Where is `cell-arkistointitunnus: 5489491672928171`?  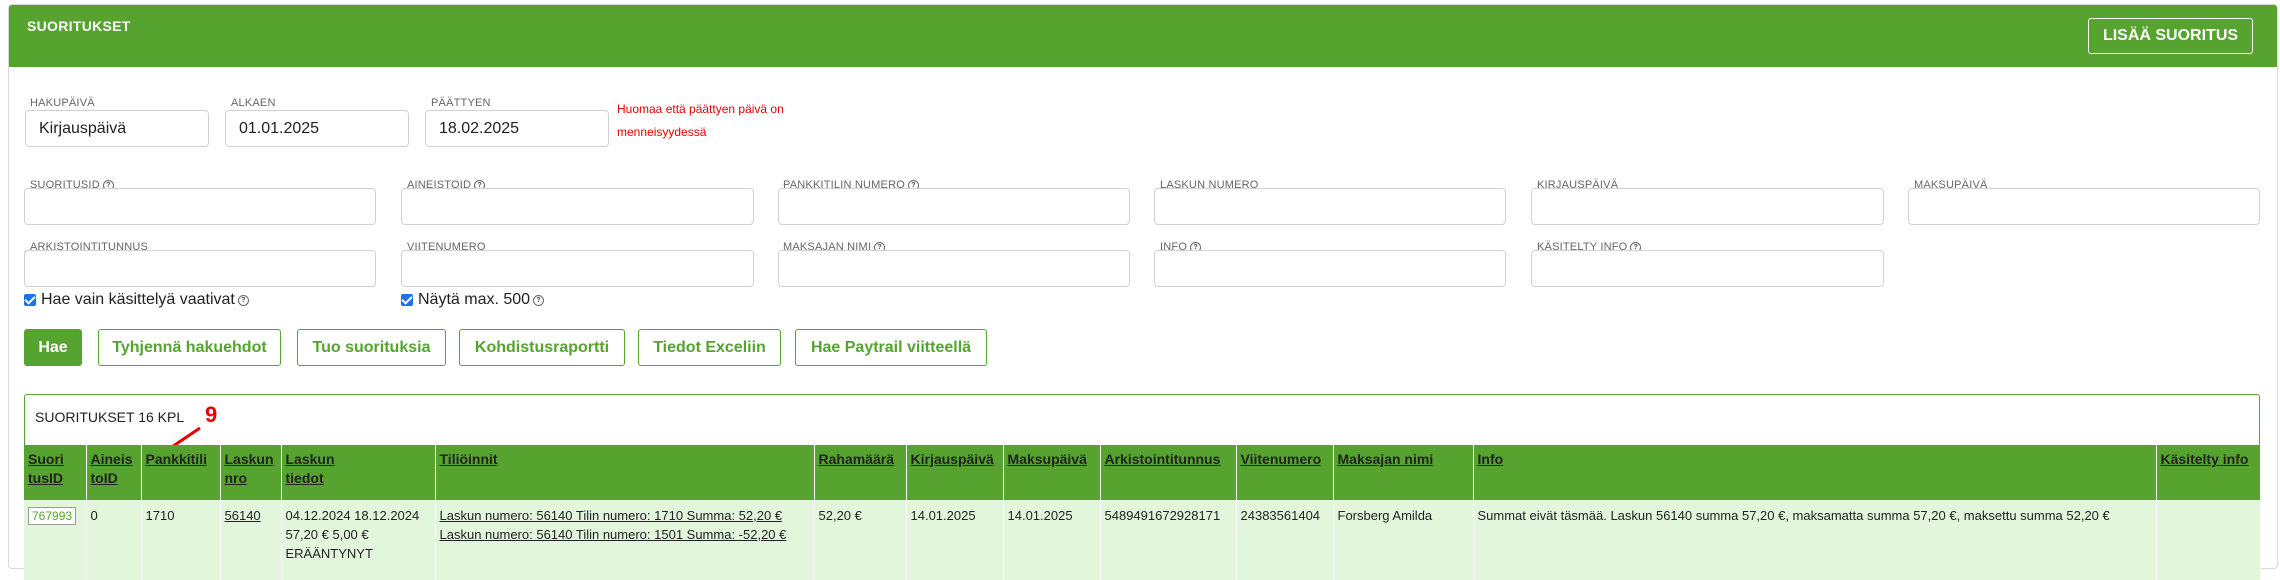
cell-arkistointitunnus: 5489491672928171 is located at coordinates (1168, 540).